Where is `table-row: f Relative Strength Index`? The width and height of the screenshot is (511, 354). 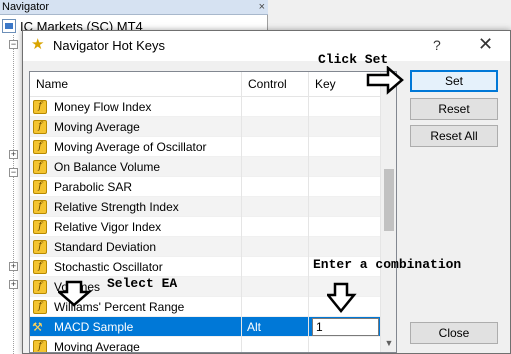 table-row: f Relative Strength Index is located at coordinates (206, 207).